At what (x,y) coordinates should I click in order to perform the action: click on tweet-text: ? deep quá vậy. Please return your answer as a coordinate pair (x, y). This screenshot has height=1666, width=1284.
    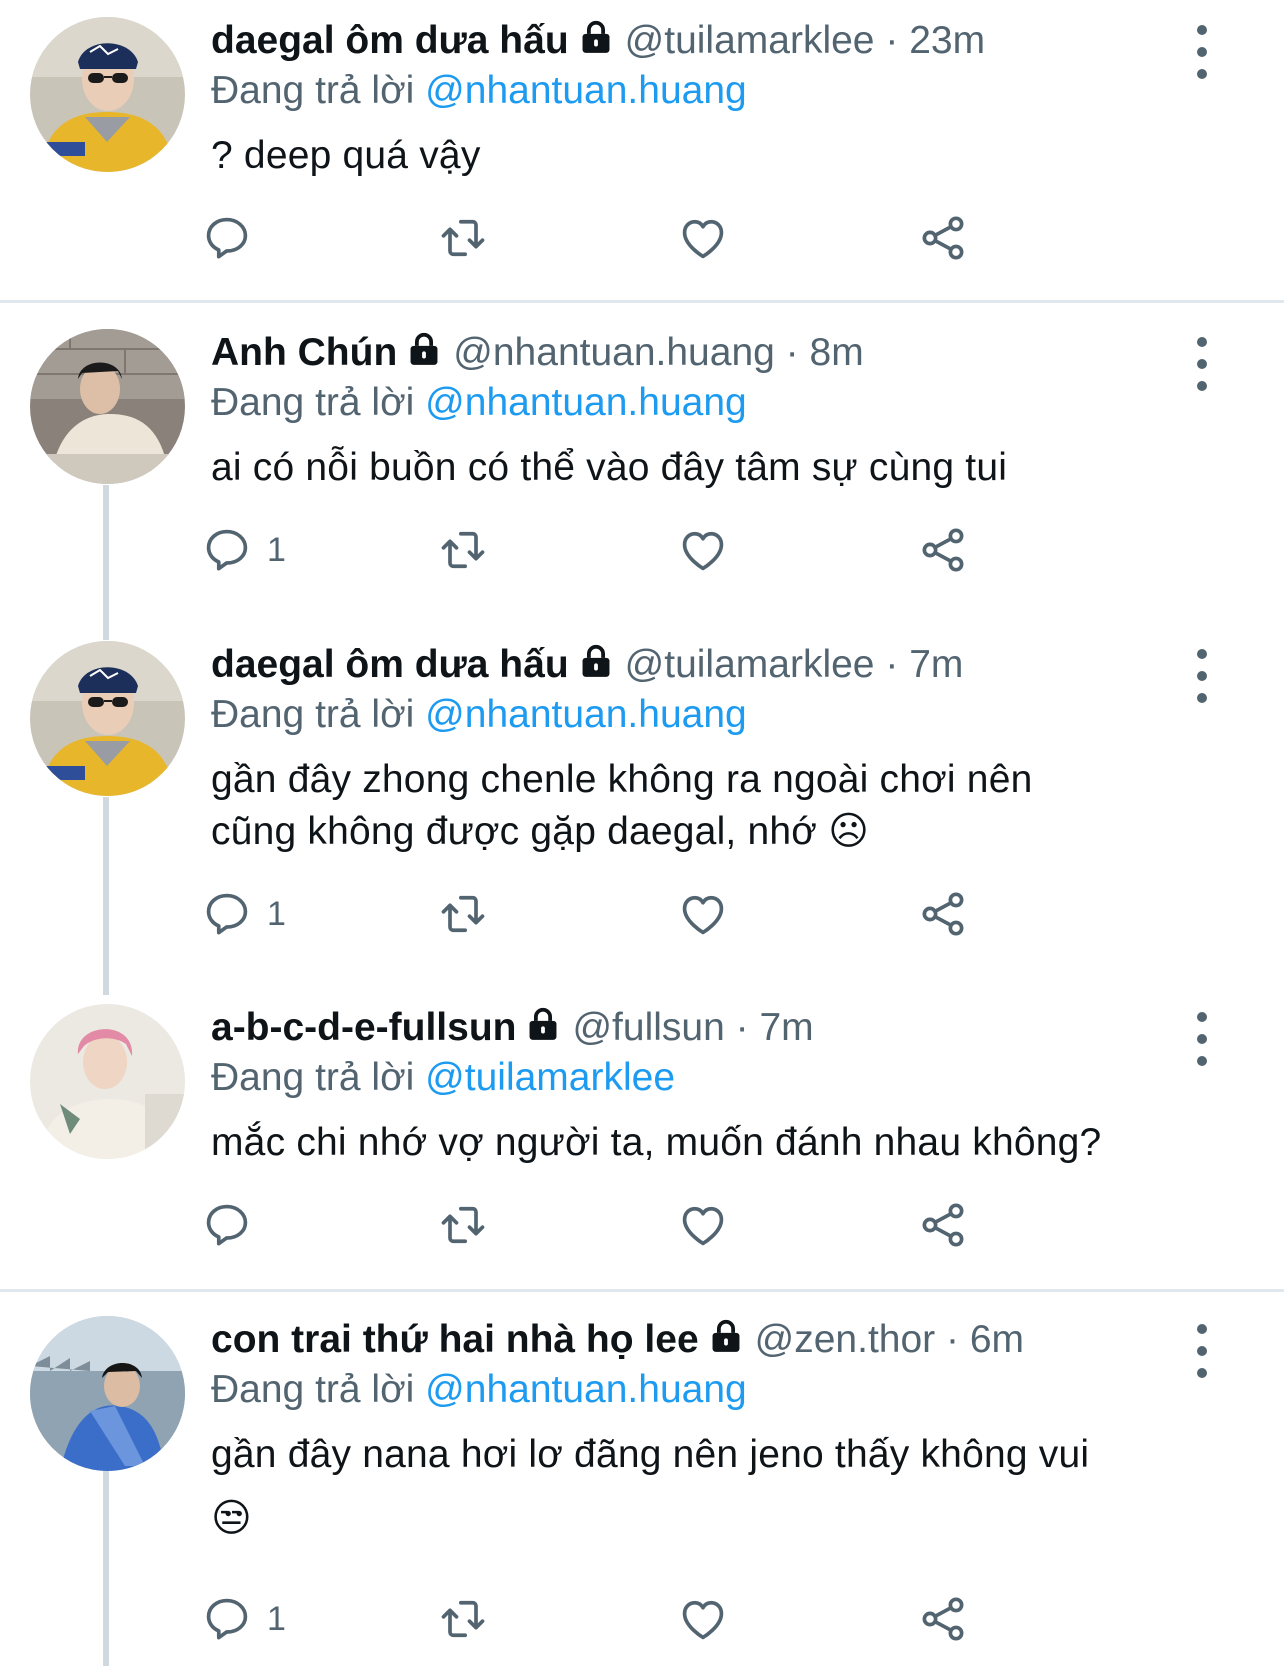
    Looking at the image, I should click on (346, 155).